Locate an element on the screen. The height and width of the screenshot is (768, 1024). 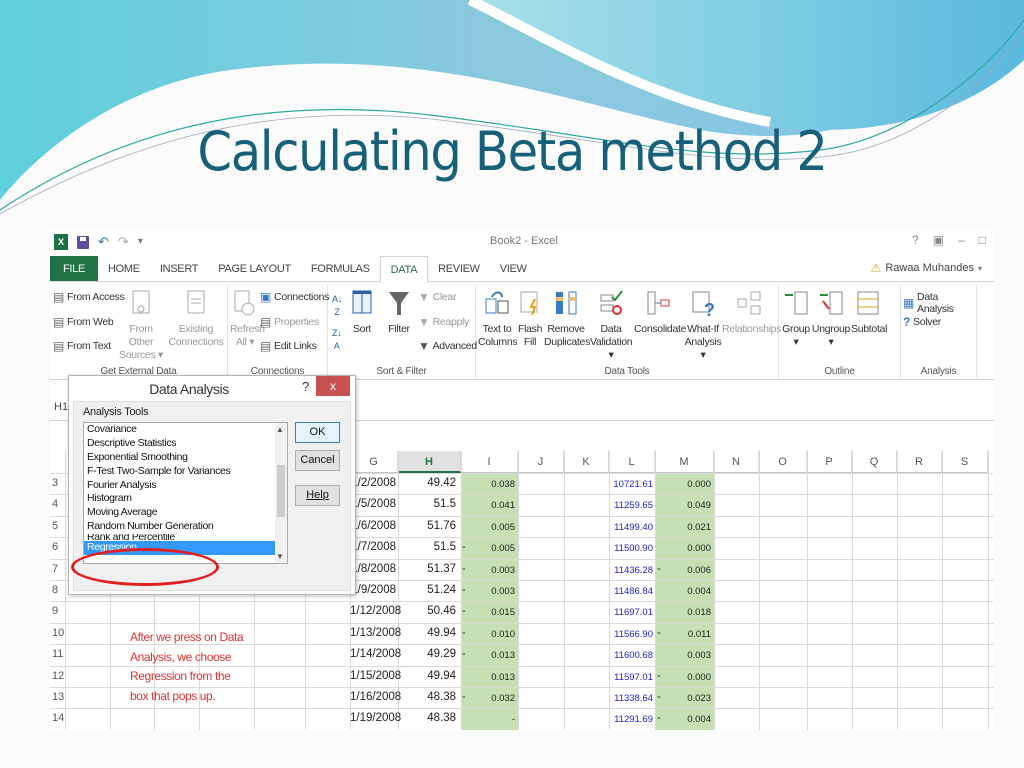
scroll-up-icon: ▲ is located at coordinates (280, 429).